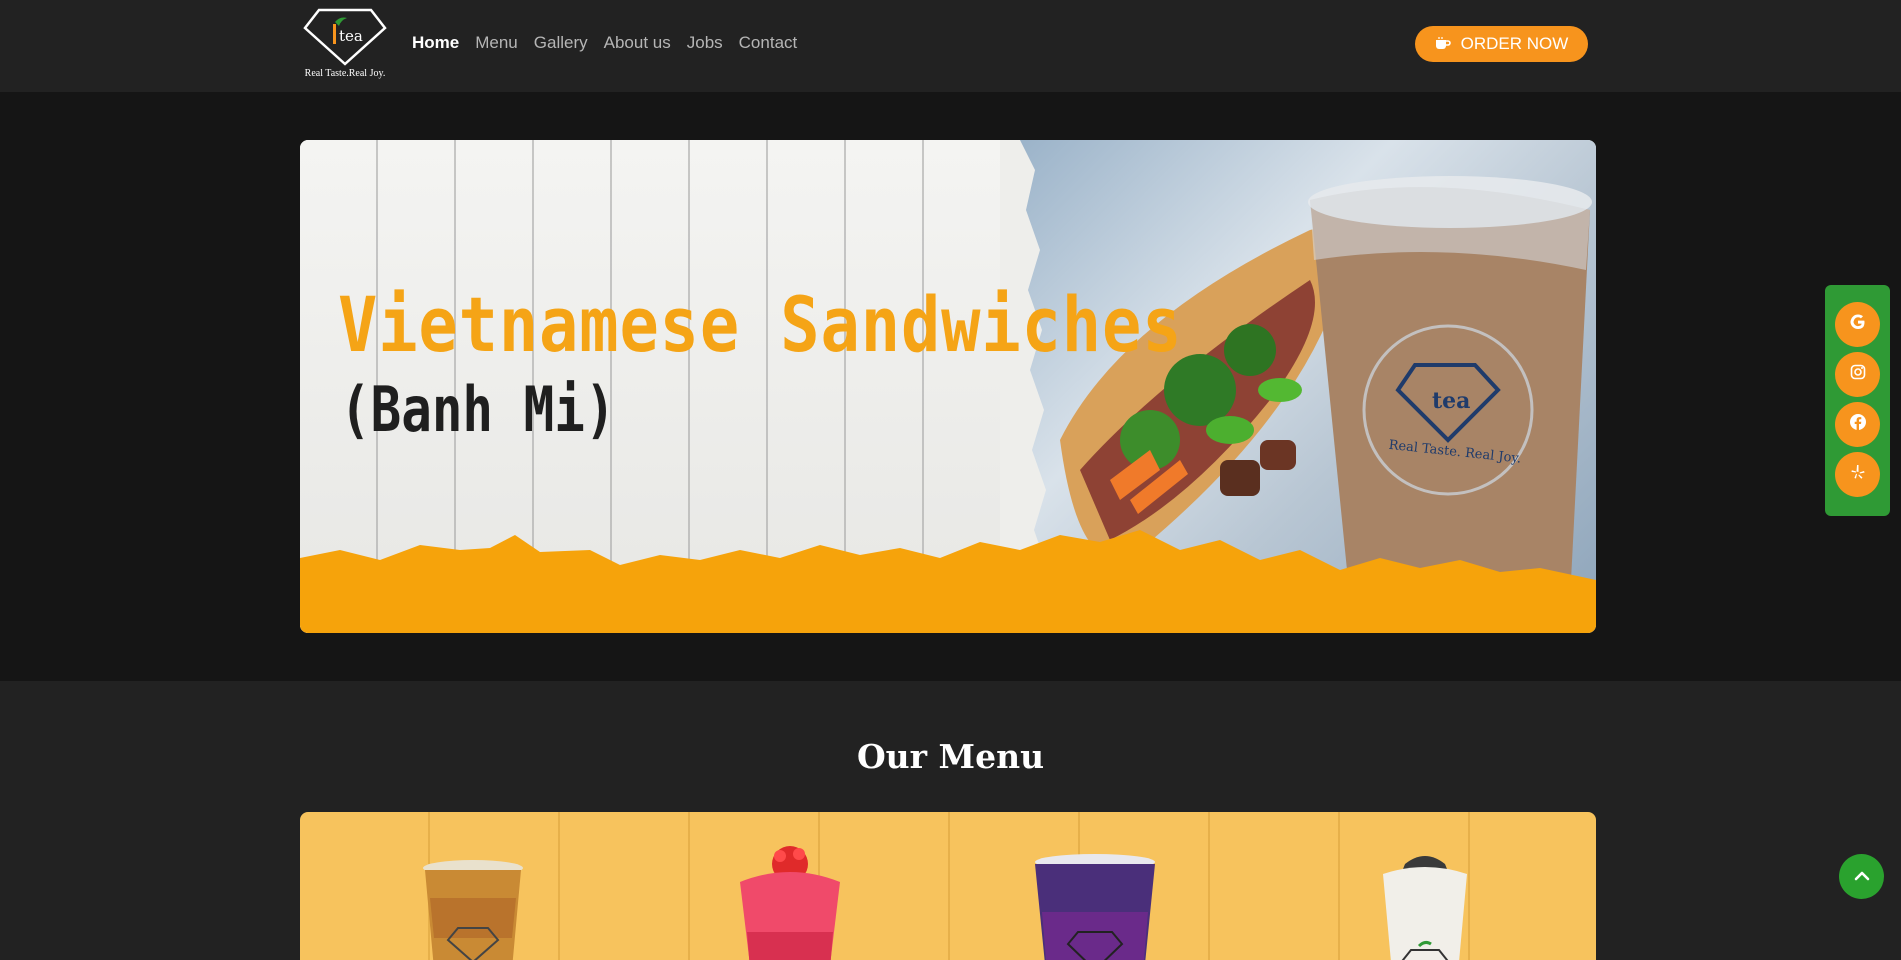 This screenshot has width=1901, height=960. I want to click on instagram-icon, so click(1858, 374).